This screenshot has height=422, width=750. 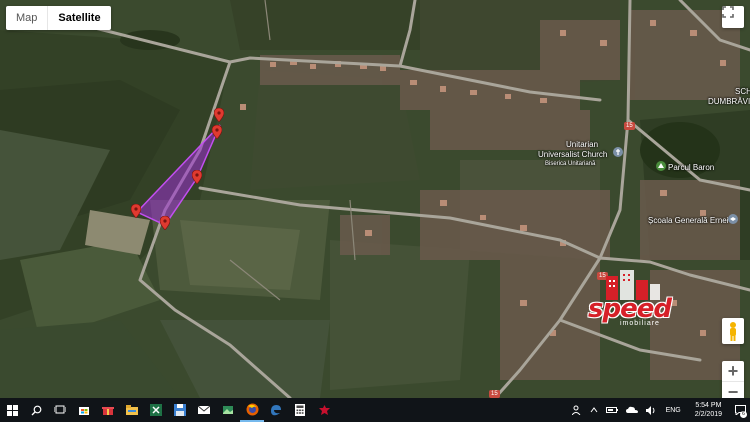 I want to click on file-explorer-icon, so click(x=132, y=410).